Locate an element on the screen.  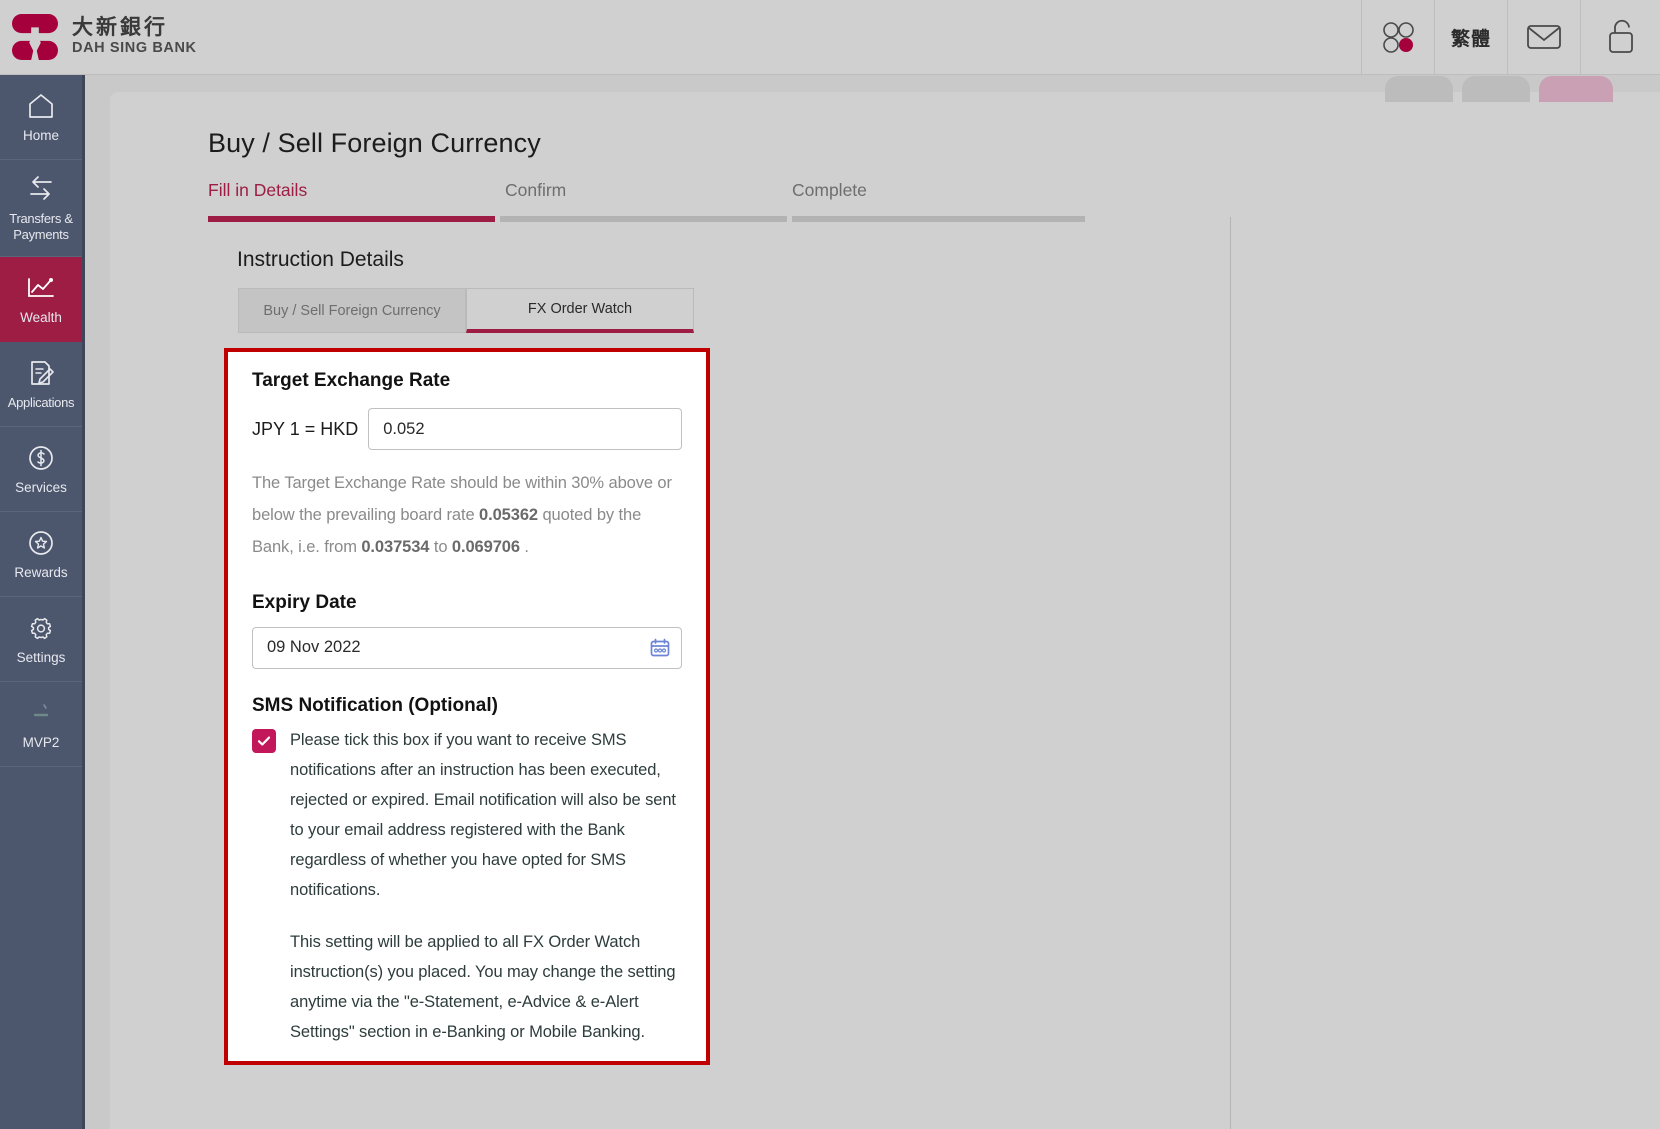
sms-notification-checkbox is located at coordinates (264, 740).